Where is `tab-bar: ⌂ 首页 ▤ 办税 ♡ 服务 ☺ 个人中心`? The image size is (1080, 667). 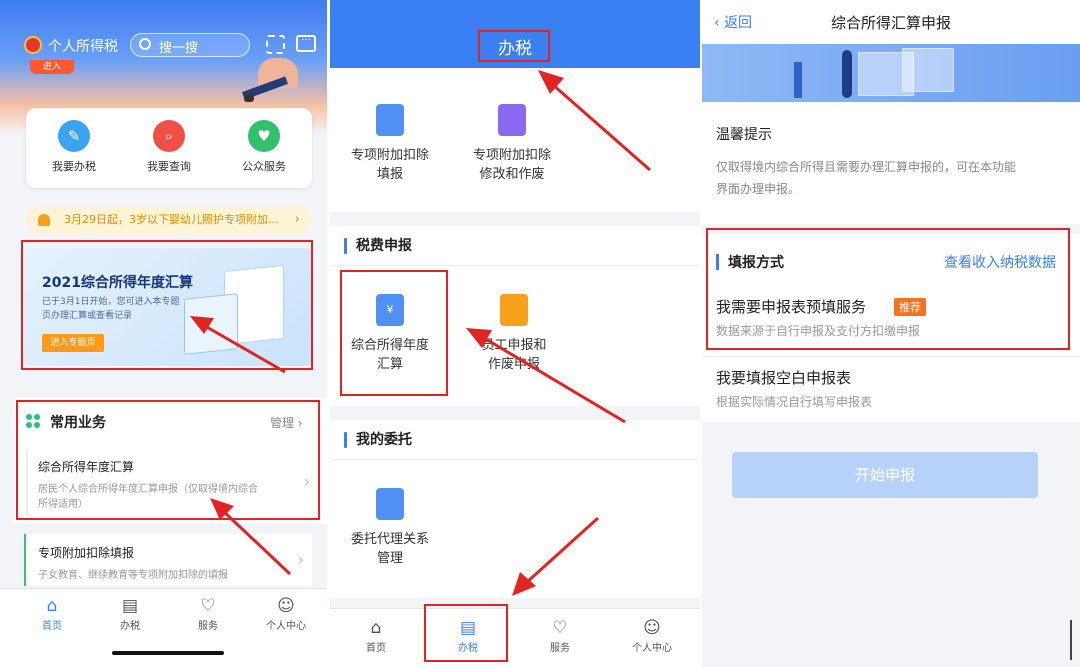 tab-bar: ⌂ 首页 ▤ 办税 ♡ 服务 ☺ 个人中心 is located at coordinates (163, 627).